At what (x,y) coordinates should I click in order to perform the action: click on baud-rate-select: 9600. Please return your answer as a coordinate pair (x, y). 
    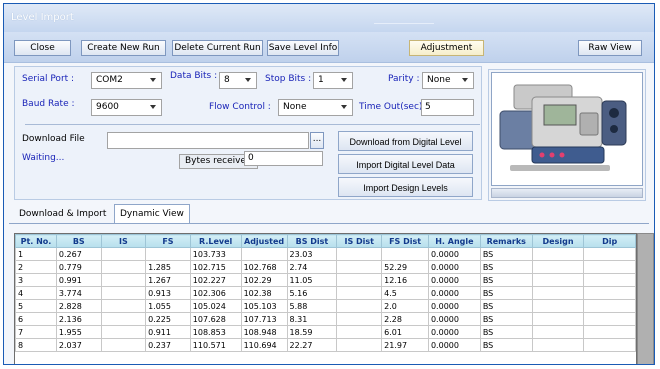
    Looking at the image, I should click on (126, 107).